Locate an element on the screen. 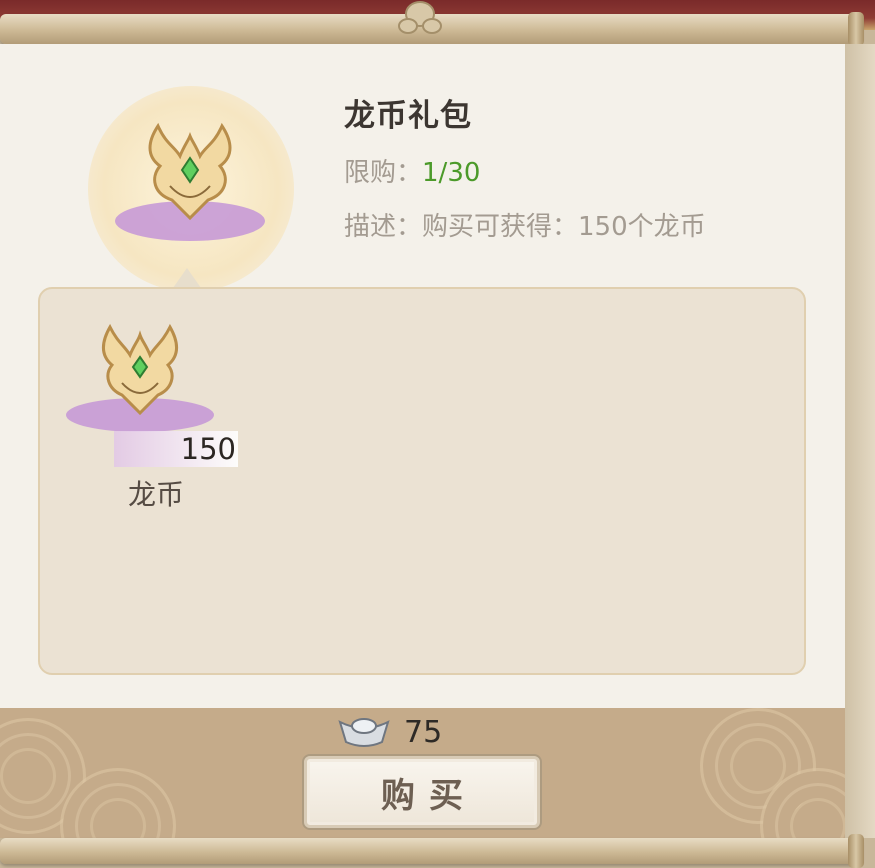 Image resolution: width=875 pixels, height=868 pixels. price-value: 75 is located at coordinates (423, 732).